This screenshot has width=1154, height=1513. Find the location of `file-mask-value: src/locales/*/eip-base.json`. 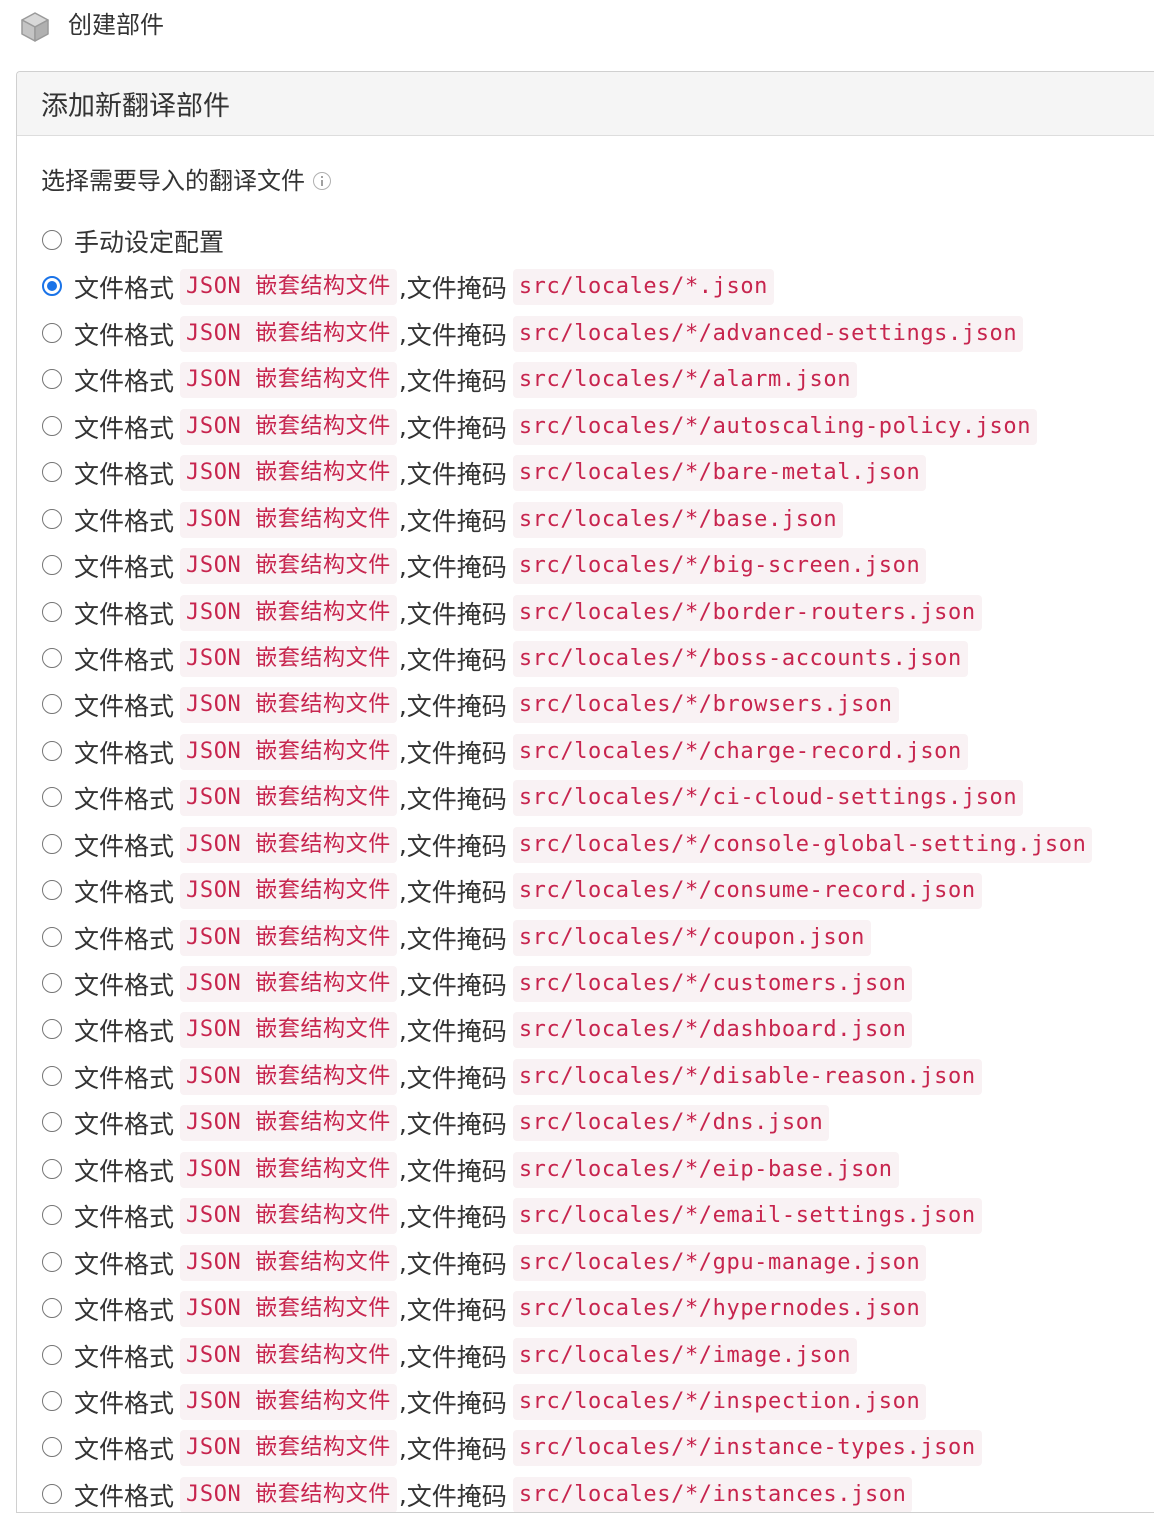

file-mask-value: src/locales/*/eip-base.json is located at coordinates (705, 1169).